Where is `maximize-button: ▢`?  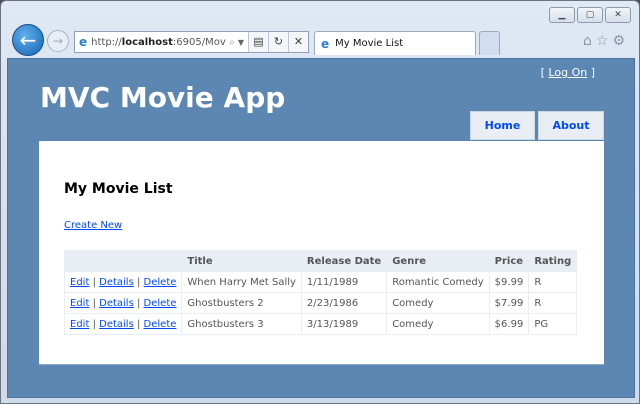 maximize-button: ▢ is located at coordinates (590, 15).